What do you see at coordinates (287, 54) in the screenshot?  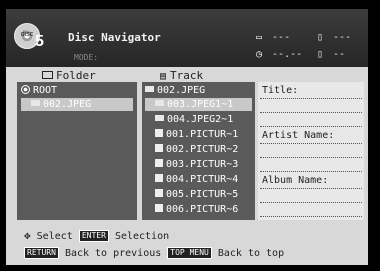 I see `time-value: --.--` at bounding box center [287, 54].